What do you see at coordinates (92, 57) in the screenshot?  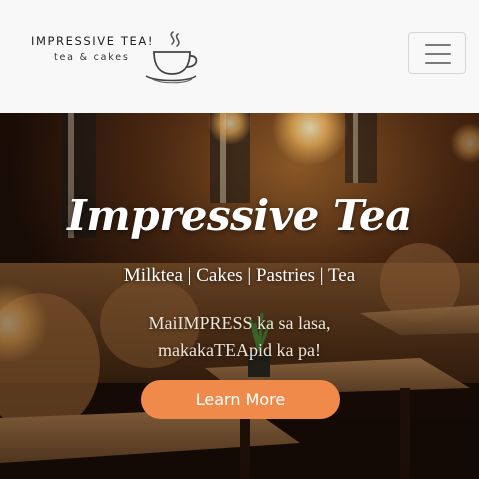 I see `brand-tagline: tea & cakes` at bounding box center [92, 57].